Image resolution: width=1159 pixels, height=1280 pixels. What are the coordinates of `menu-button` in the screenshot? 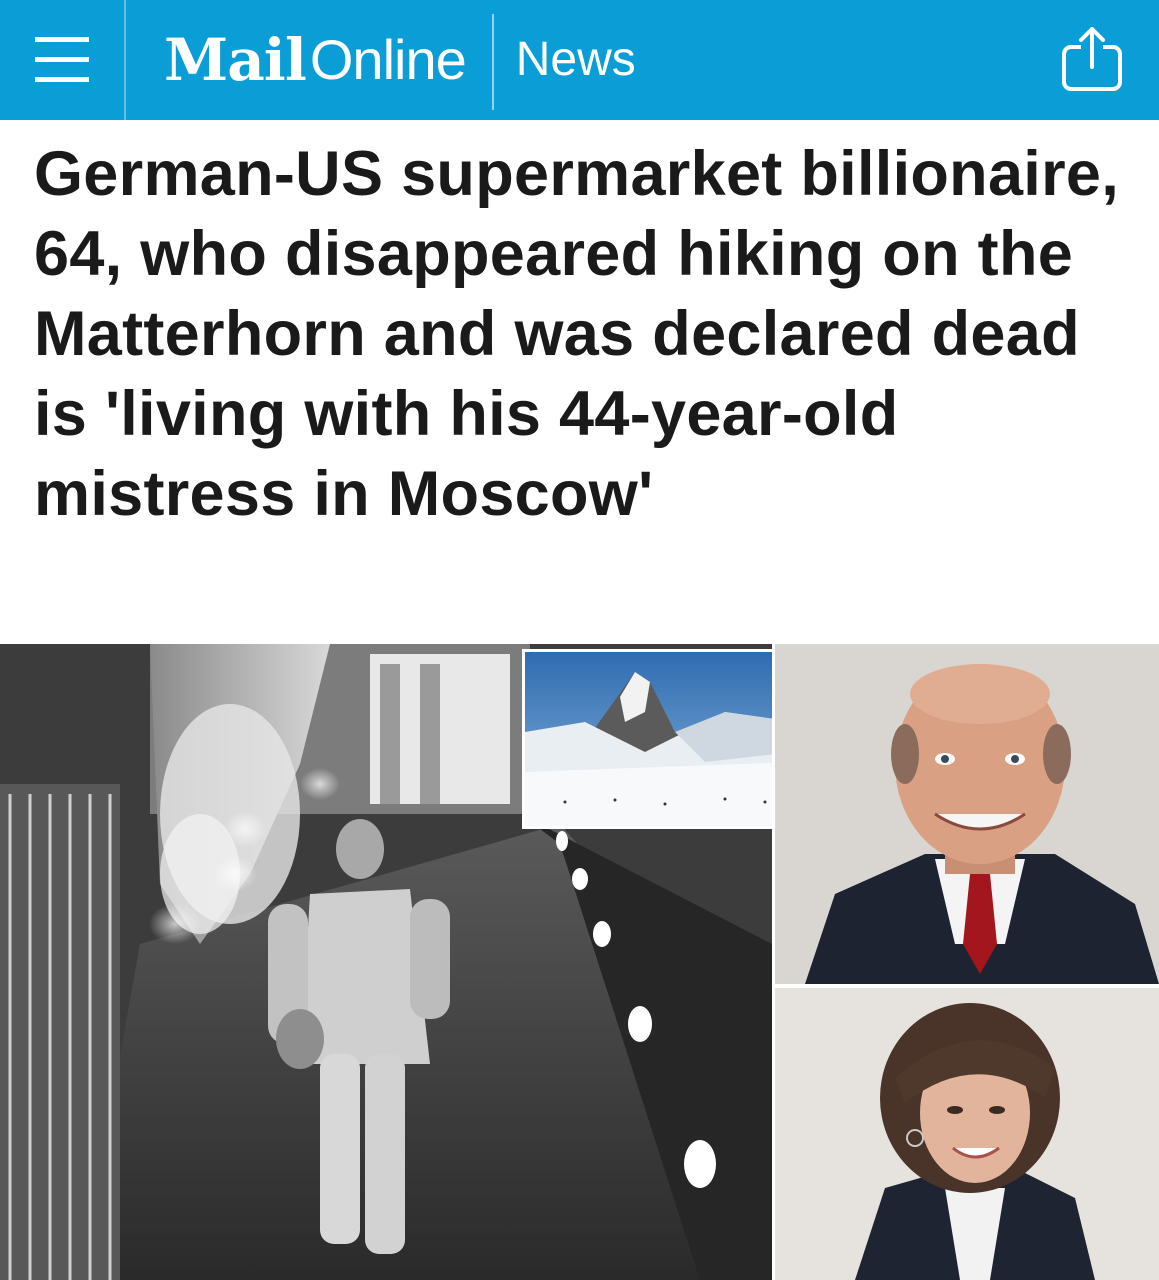 It's located at (63, 60).